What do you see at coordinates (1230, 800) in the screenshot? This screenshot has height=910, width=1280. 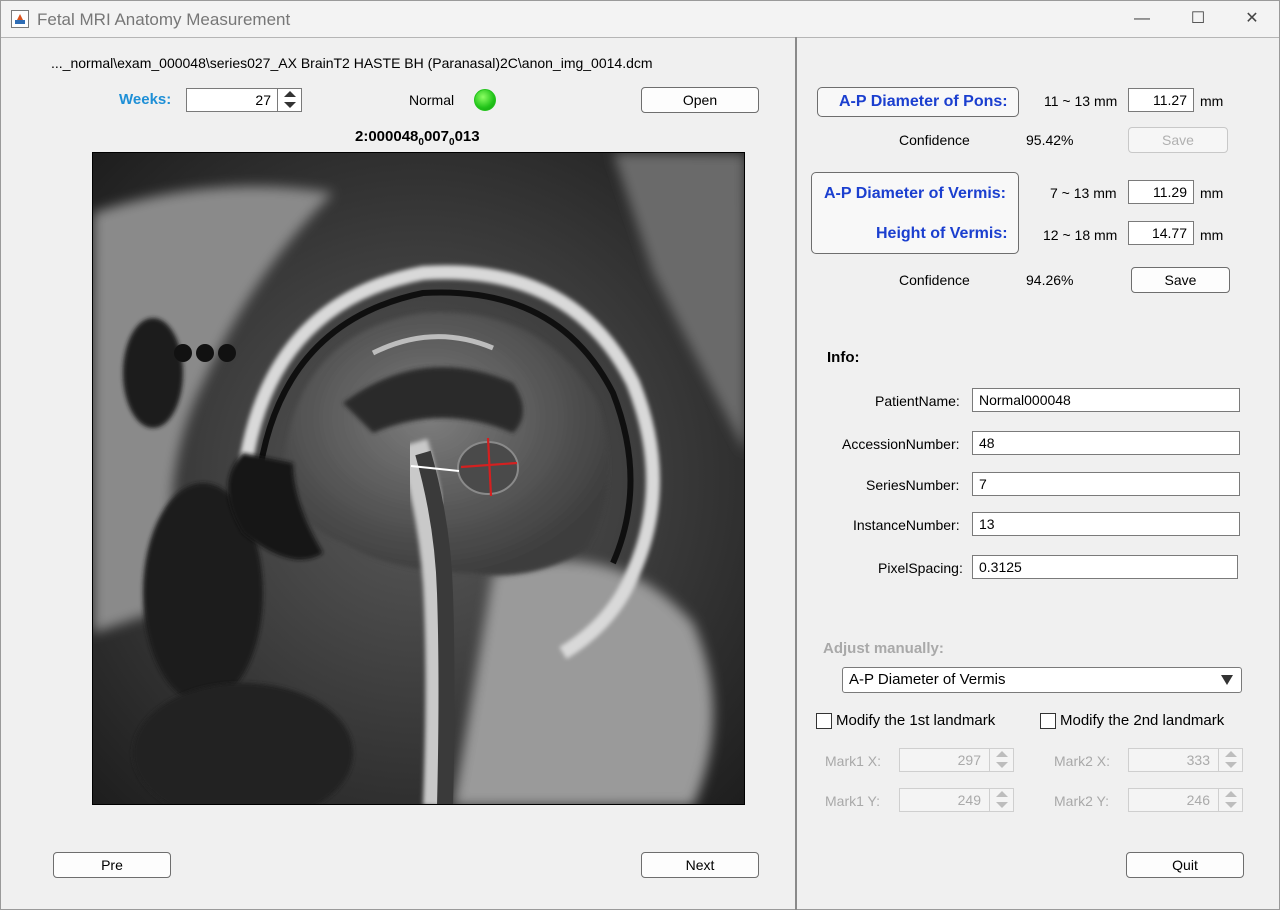 I see `mark2-y-stepper` at bounding box center [1230, 800].